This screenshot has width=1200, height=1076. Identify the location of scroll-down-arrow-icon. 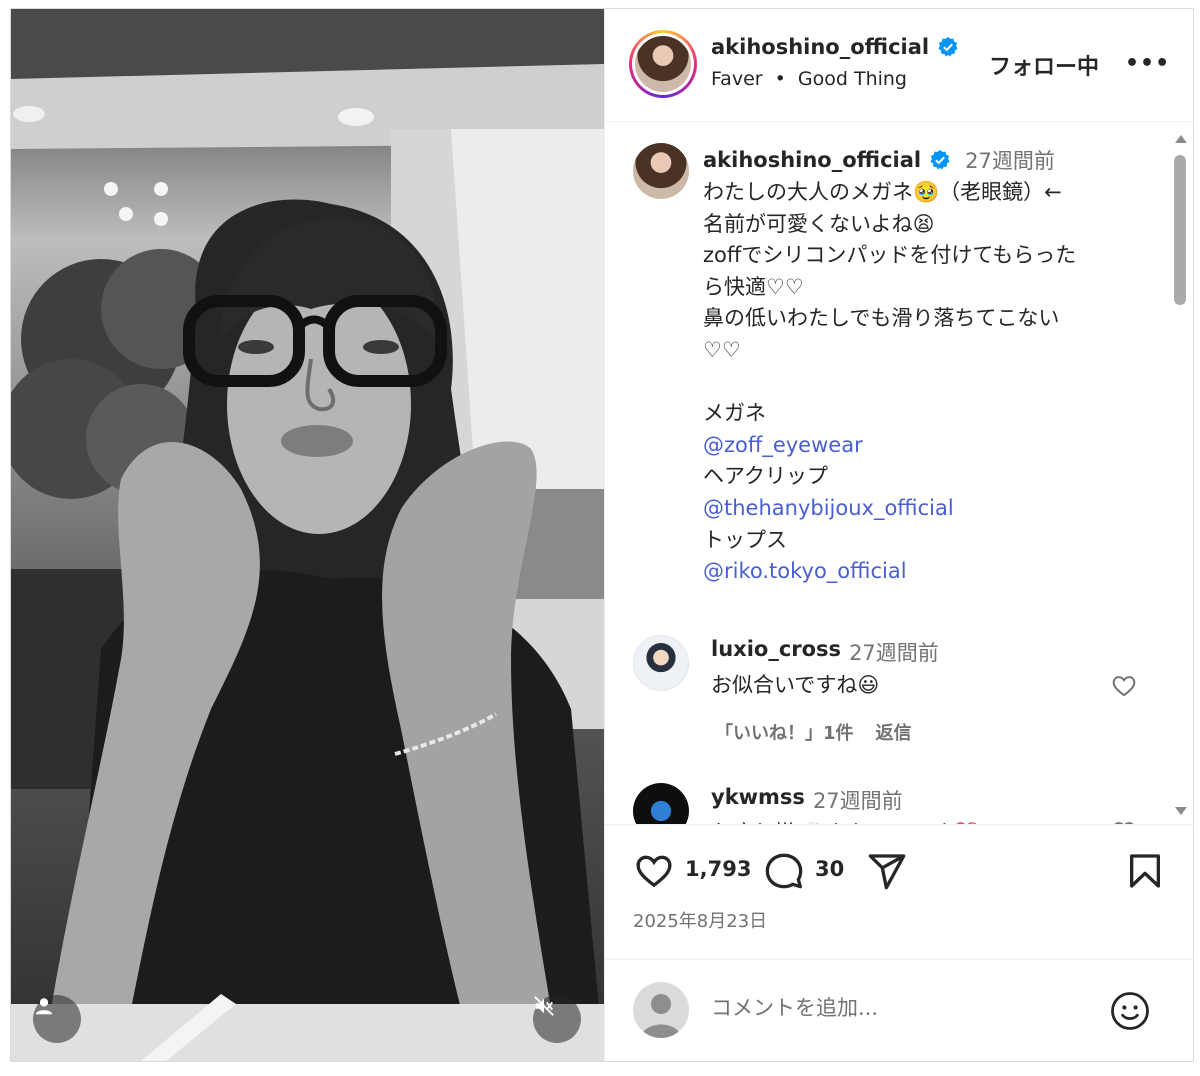
(1181, 811).